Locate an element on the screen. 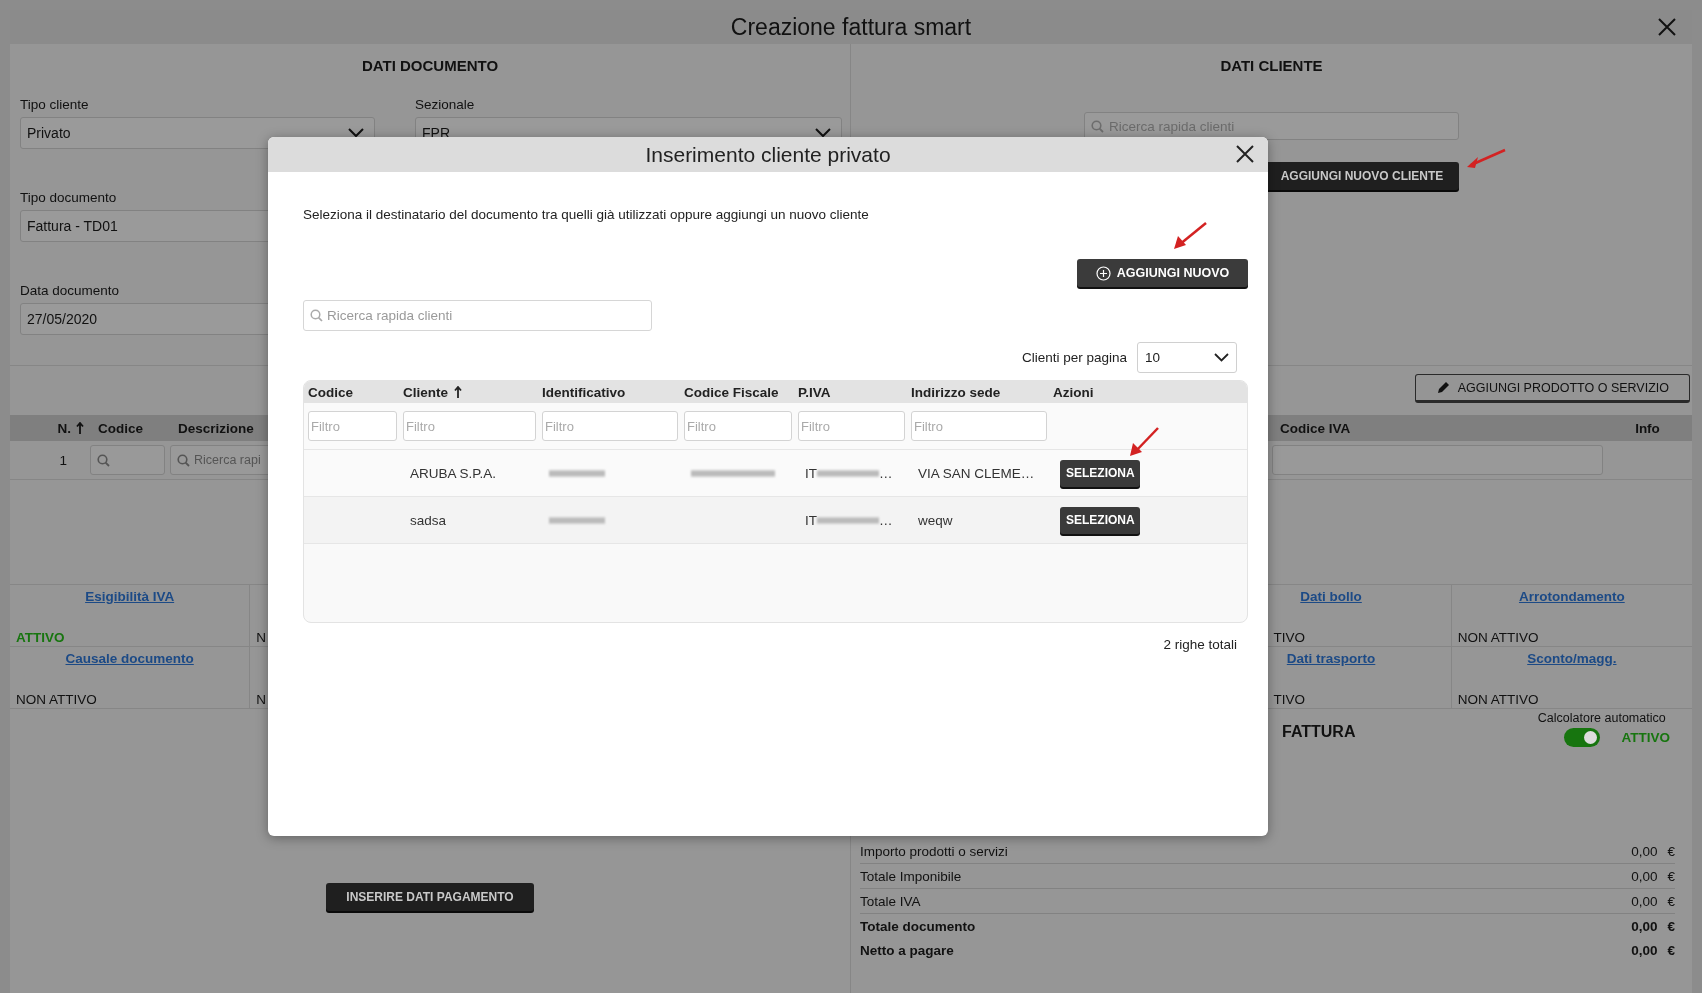 The image size is (1702, 993). column-header: Azioni is located at coordinates (1073, 392).